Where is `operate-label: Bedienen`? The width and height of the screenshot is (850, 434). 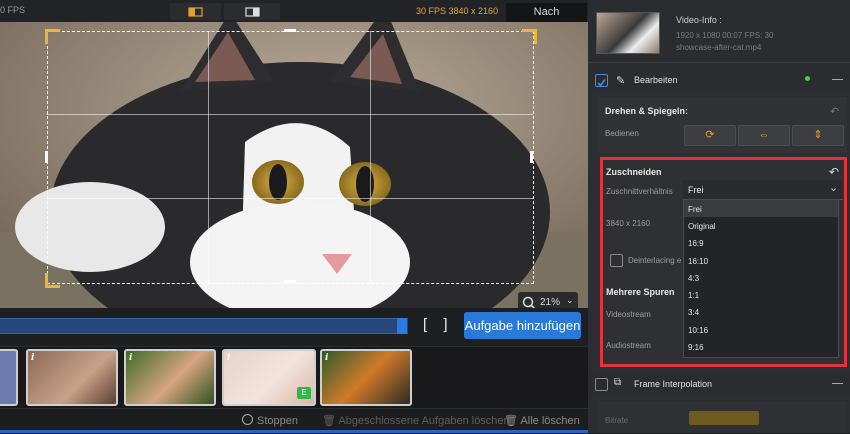 operate-label: Bedienen is located at coordinates (622, 133).